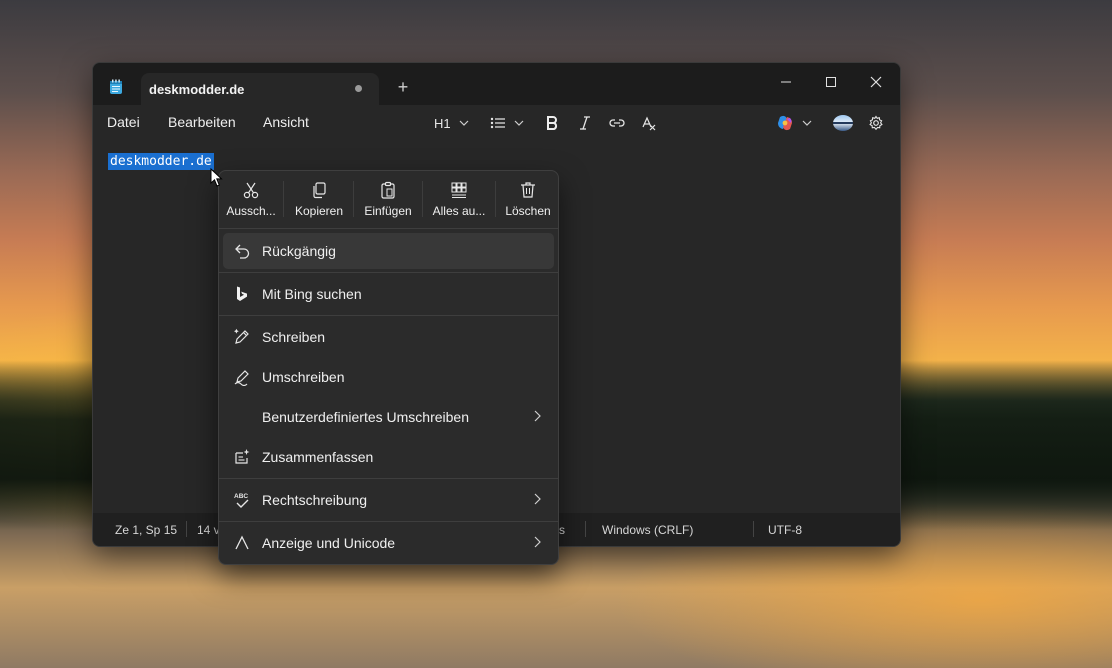  I want to click on delete-label: Löschen, so click(528, 211).